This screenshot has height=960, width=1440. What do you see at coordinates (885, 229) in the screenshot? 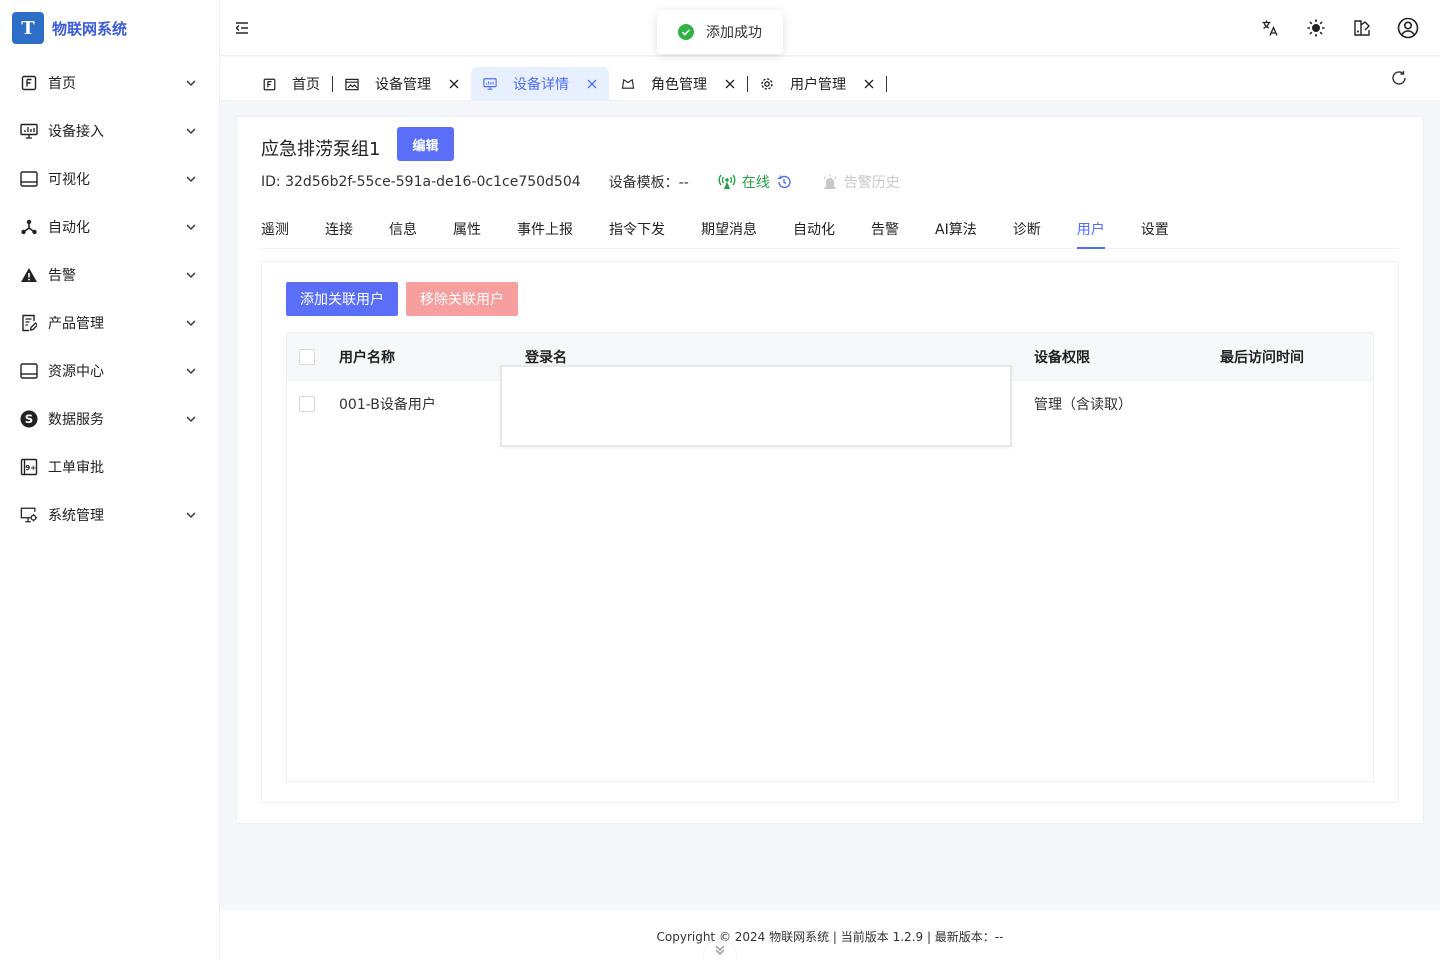
I see `subtab-alarms: 告警` at bounding box center [885, 229].